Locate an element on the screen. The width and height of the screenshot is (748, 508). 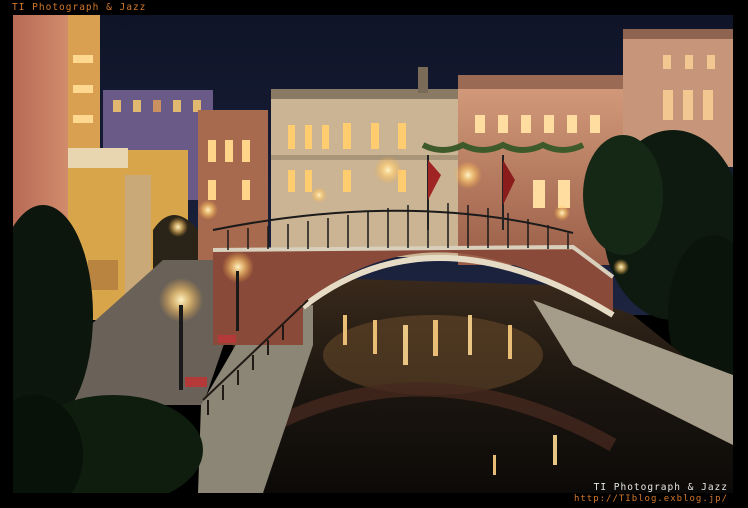
watermark-top: TI Photograph & Jazz is located at coordinates (79, 7).